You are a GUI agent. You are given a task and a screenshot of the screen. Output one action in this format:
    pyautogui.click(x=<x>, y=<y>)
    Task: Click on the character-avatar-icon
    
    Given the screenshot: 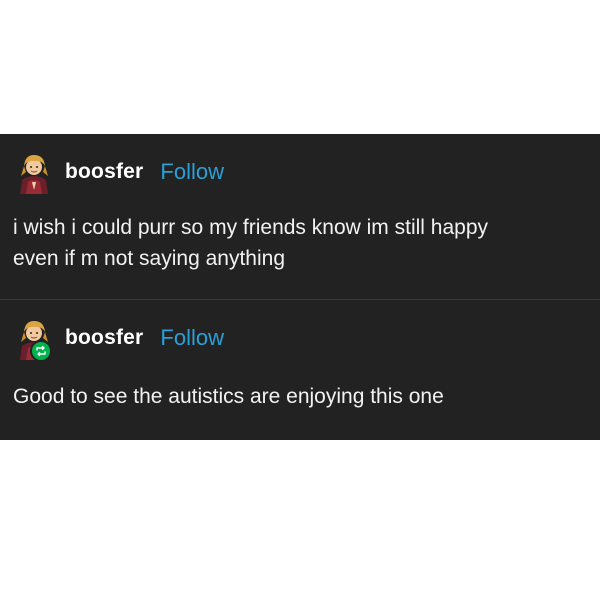 What is the action you would take?
    pyautogui.click(x=34, y=174)
    